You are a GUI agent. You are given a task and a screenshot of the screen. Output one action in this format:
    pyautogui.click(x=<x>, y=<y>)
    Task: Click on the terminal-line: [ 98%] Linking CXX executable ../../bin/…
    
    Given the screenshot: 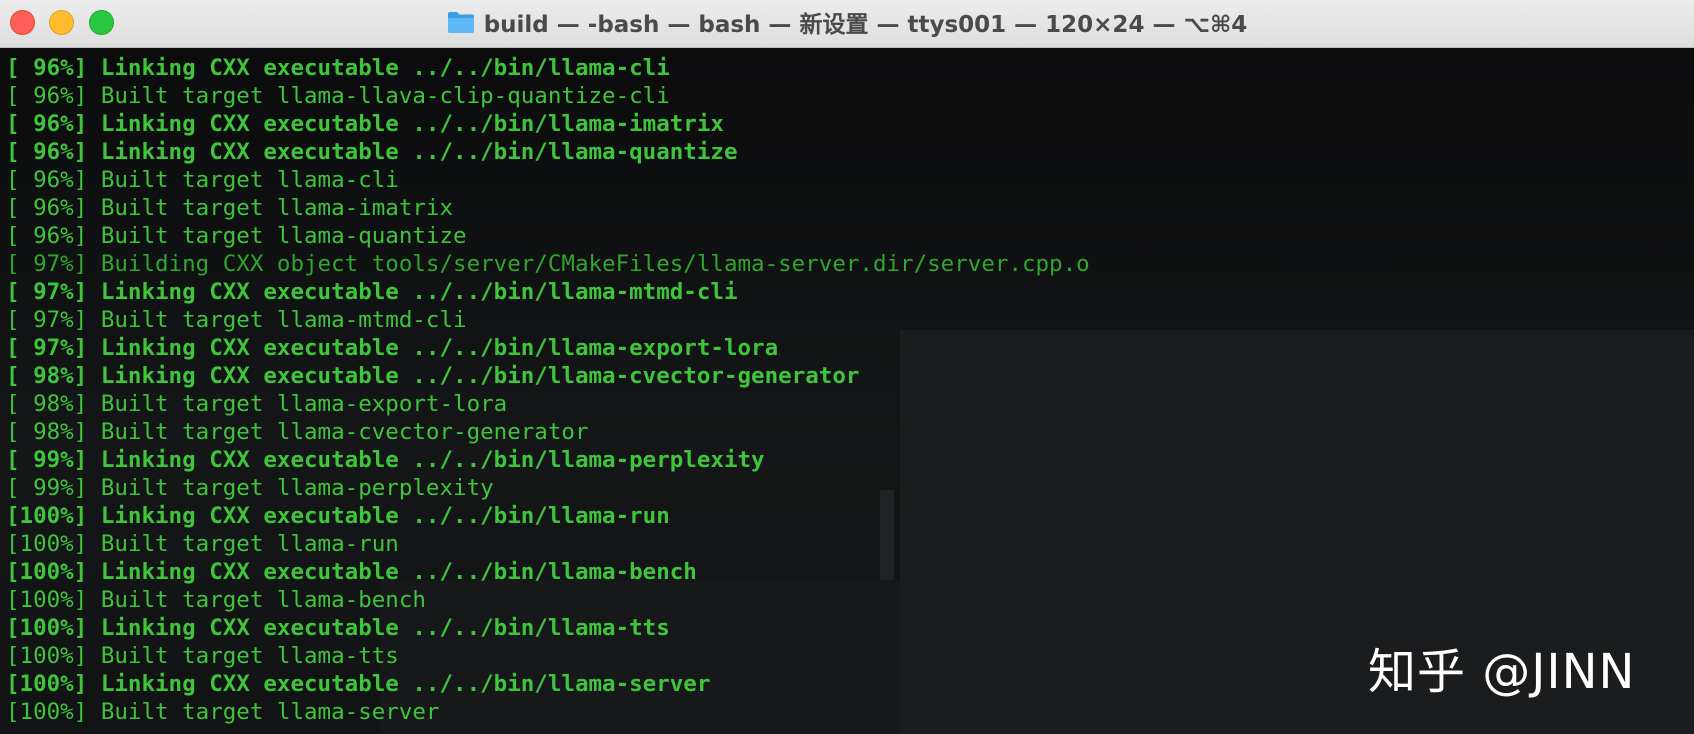 What is the action you would take?
    pyautogui.click(x=433, y=376)
    